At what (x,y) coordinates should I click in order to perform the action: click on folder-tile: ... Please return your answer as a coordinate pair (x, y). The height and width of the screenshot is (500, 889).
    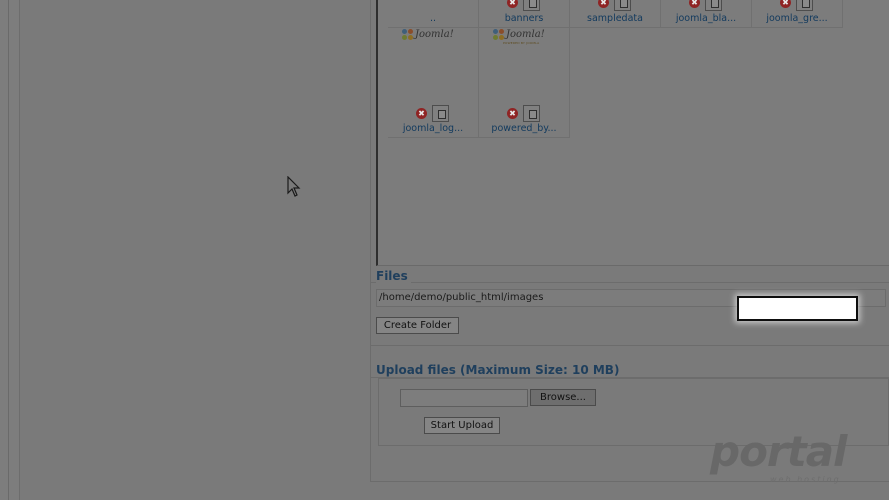
    Looking at the image, I should click on (433, 14).